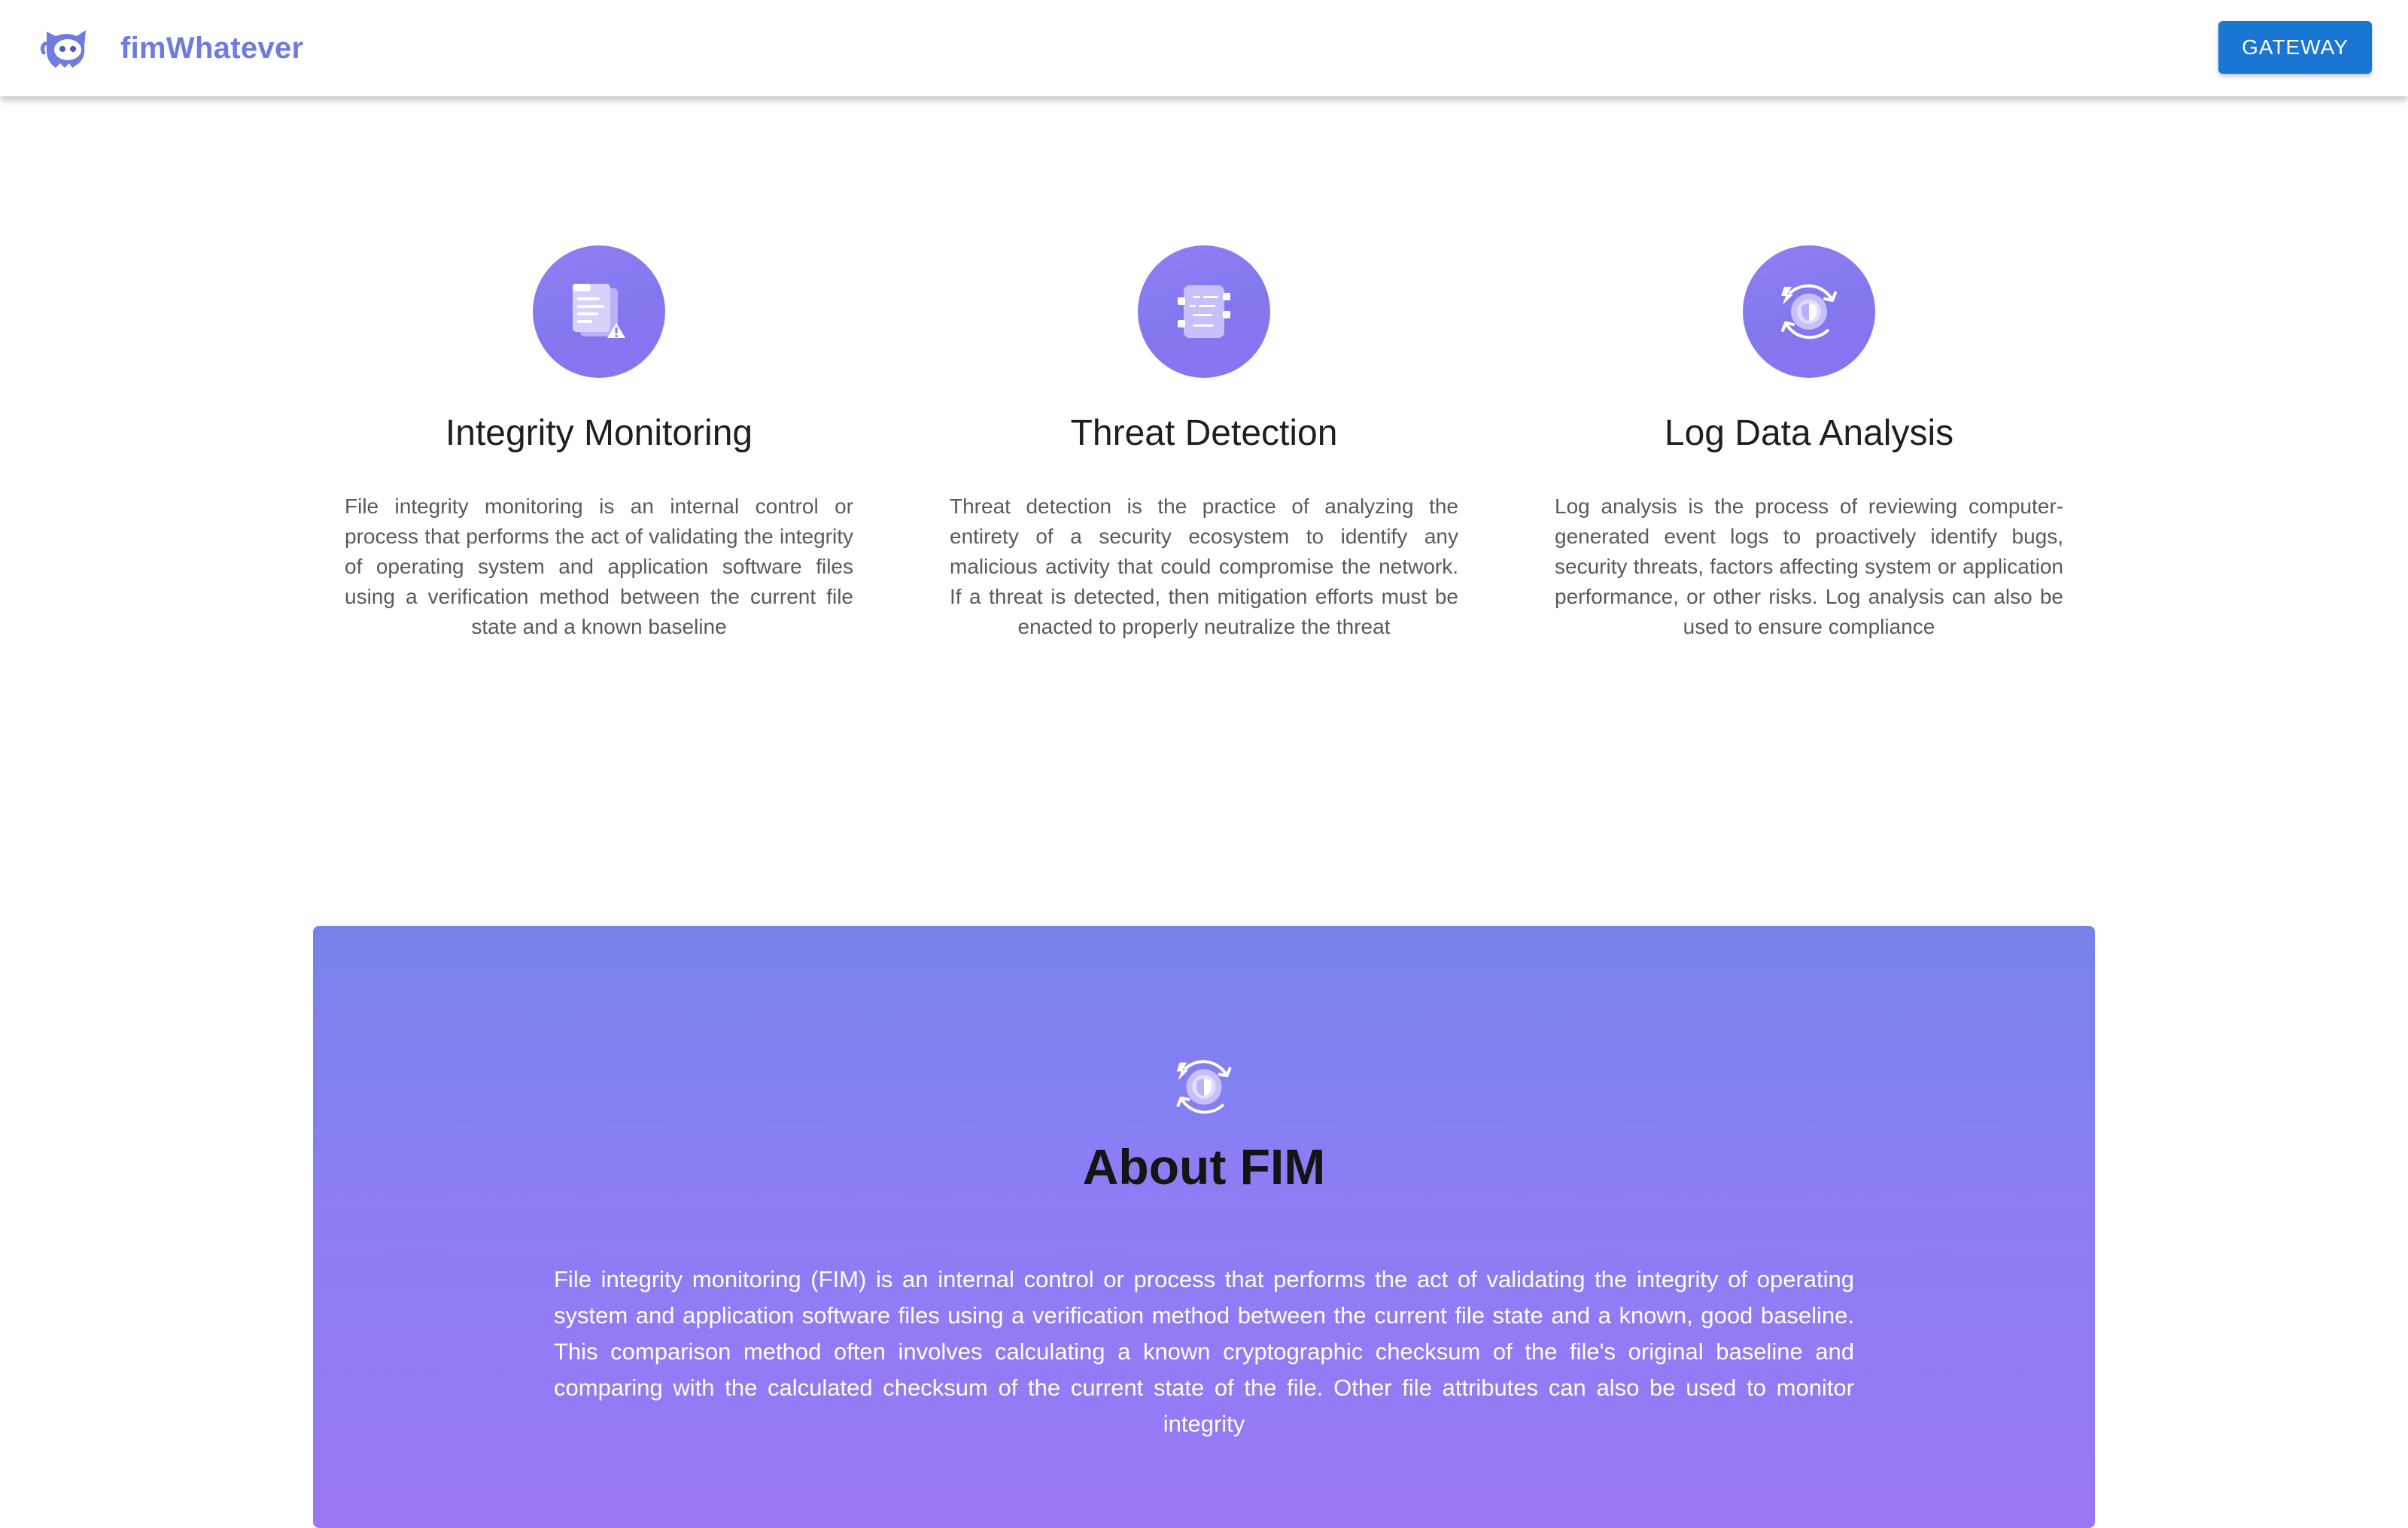  What do you see at coordinates (1204, 311) in the screenshot?
I see `checklist-icon` at bounding box center [1204, 311].